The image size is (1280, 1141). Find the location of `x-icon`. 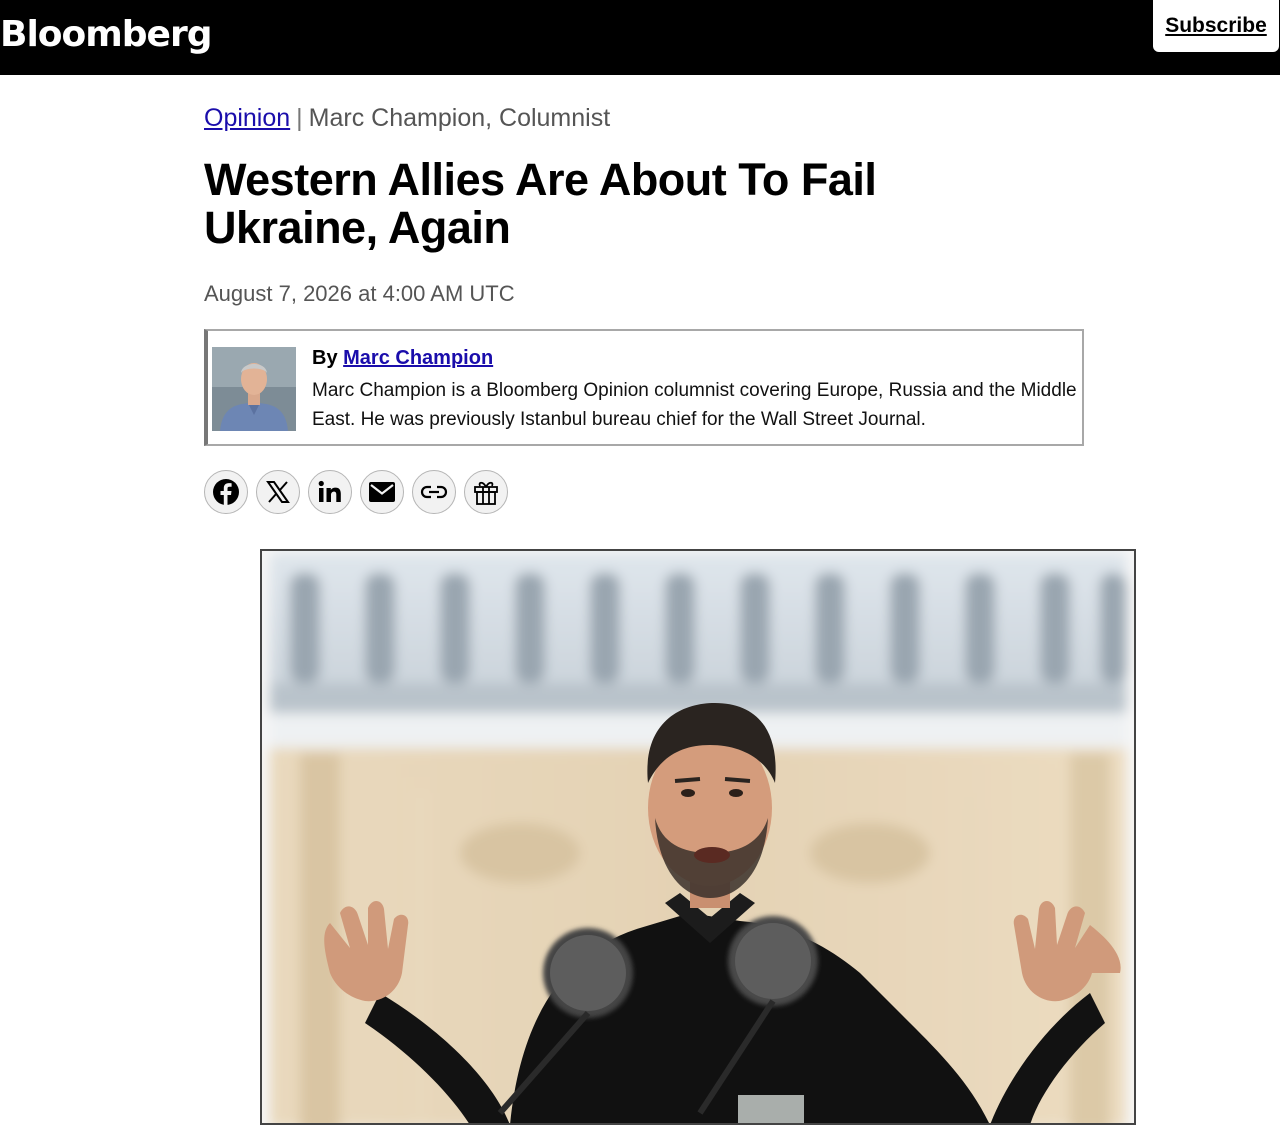

x-icon is located at coordinates (278, 492).